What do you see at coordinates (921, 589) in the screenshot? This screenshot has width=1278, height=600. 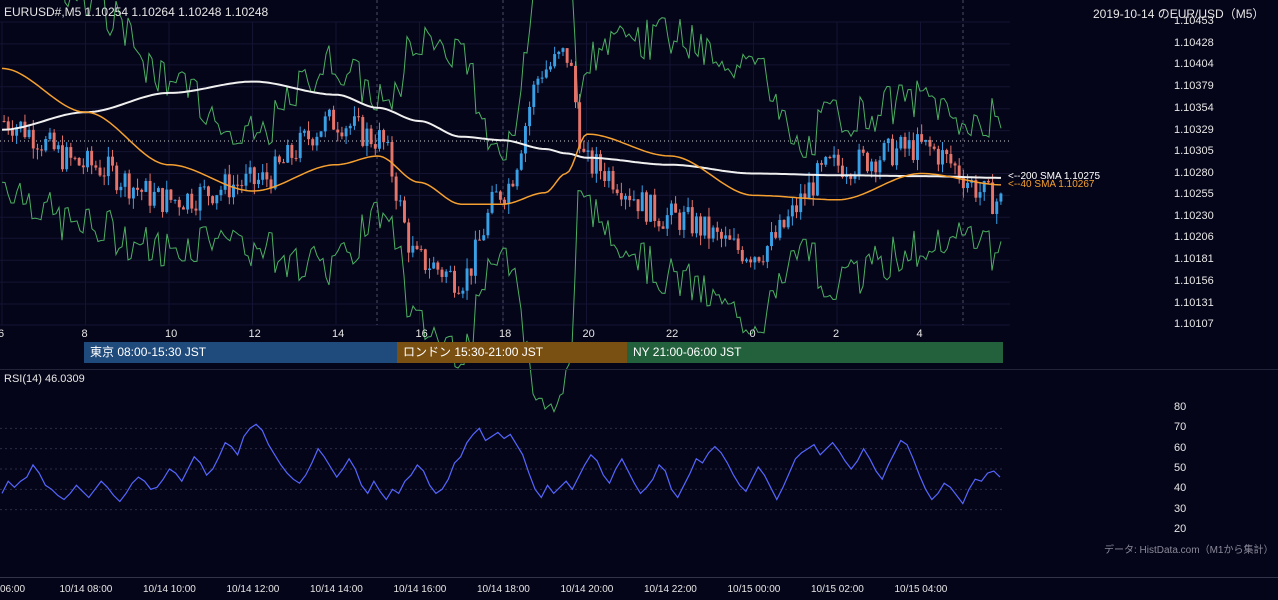 I see `time-tick-label: 10/15 04:00` at bounding box center [921, 589].